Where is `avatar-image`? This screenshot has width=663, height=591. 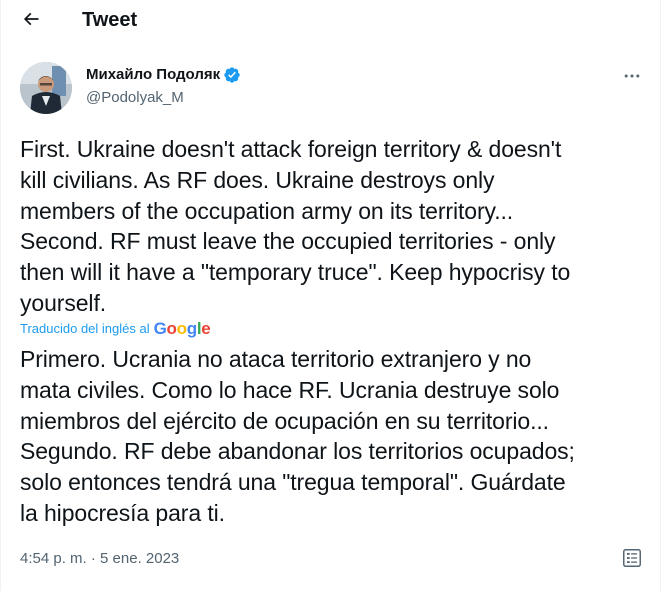 avatar-image is located at coordinates (46, 88).